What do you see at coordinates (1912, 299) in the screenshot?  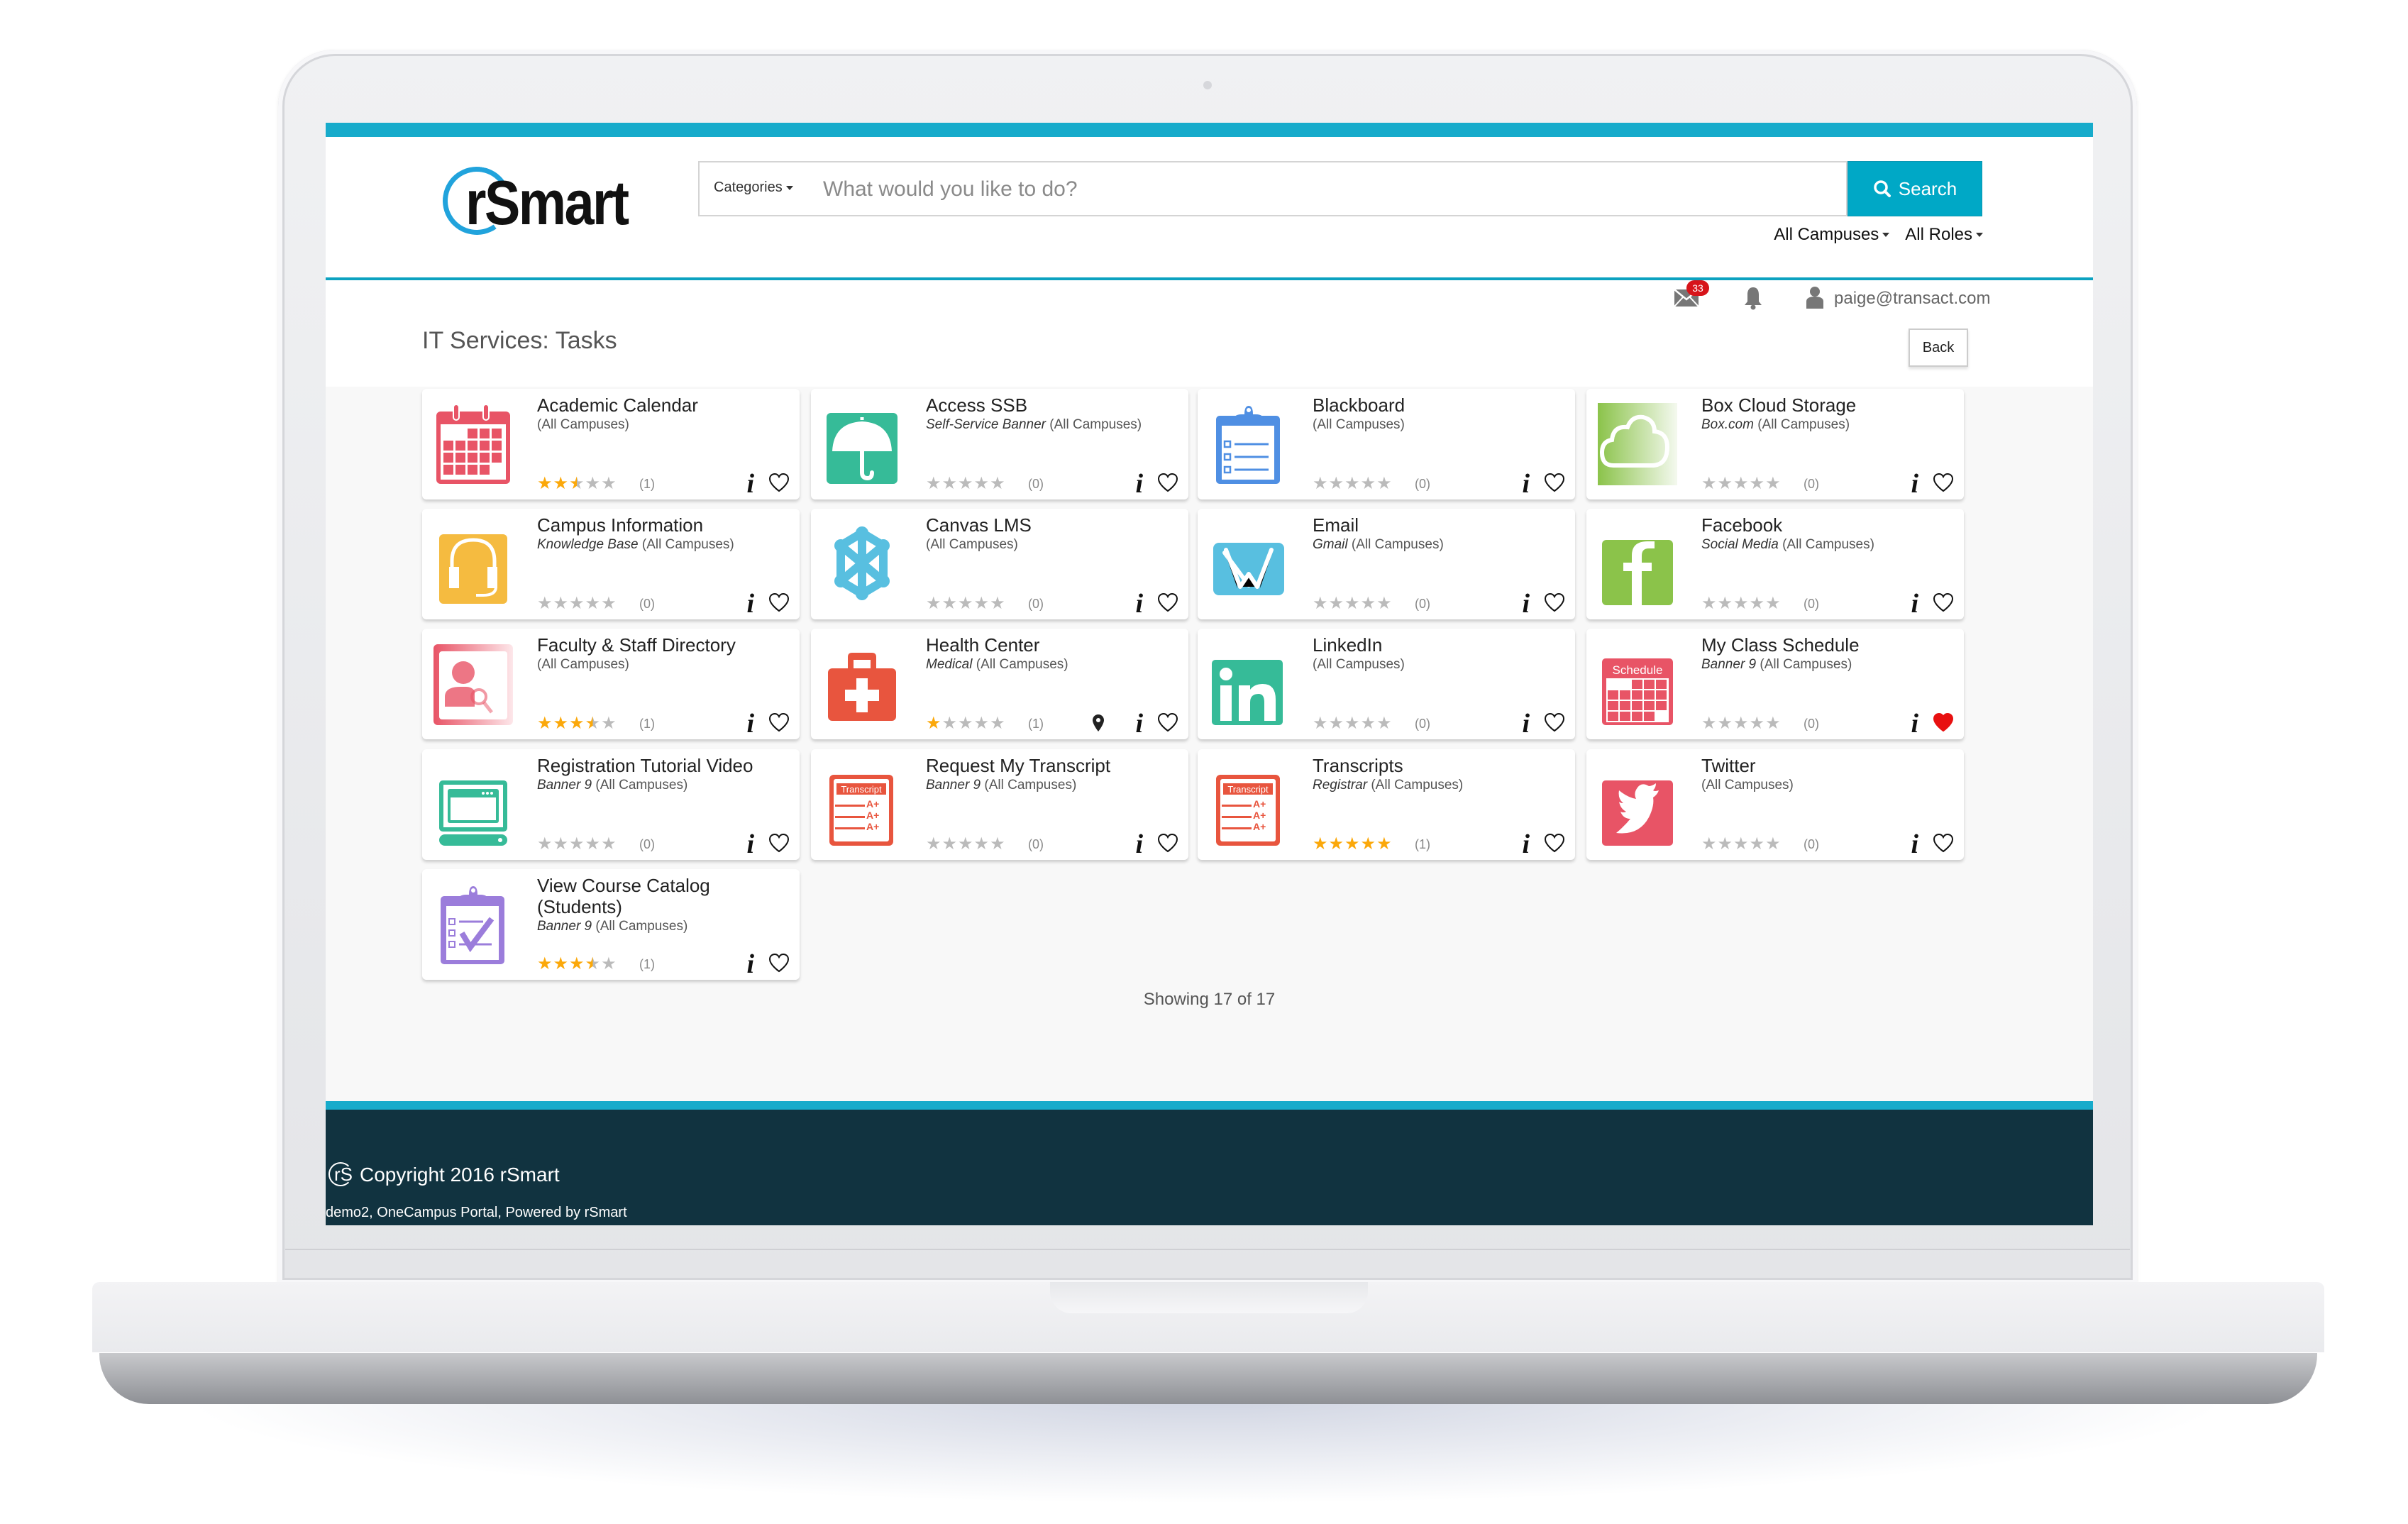 I see `user-email: paige@transact.com` at bounding box center [1912, 299].